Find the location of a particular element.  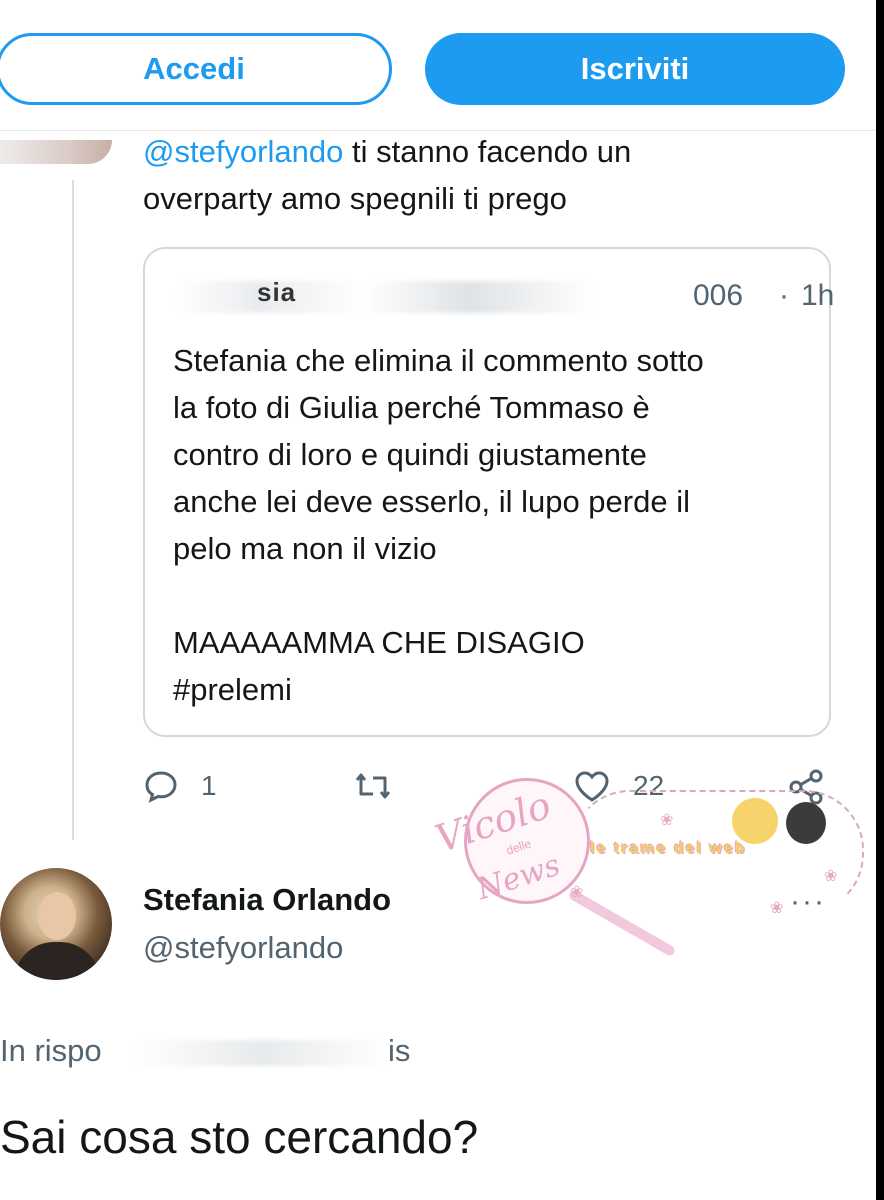

reply-text-line1: ti stanno facendo un is located at coordinates (487, 151).